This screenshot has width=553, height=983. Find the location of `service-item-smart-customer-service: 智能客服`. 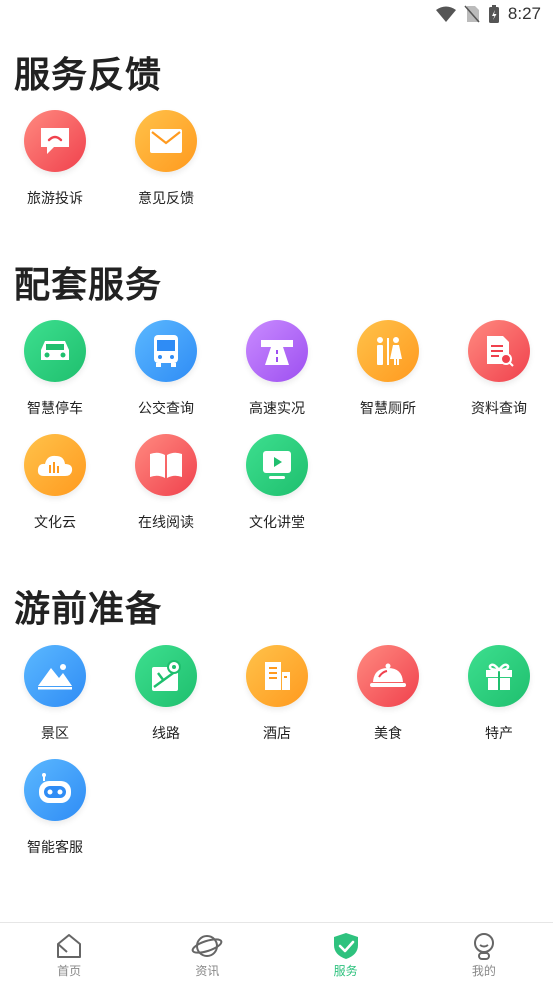

service-item-smart-customer-service: 智能客服 is located at coordinates (55, 808).